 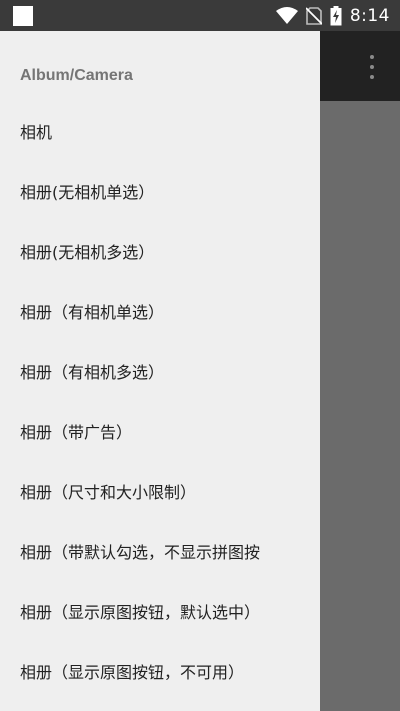 What do you see at coordinates (160, 671) in the screenshot?
I see `drawer-item-album-original-disabled: 相册（显示原图按钮，不可用）` at bounding box center [160, 671].